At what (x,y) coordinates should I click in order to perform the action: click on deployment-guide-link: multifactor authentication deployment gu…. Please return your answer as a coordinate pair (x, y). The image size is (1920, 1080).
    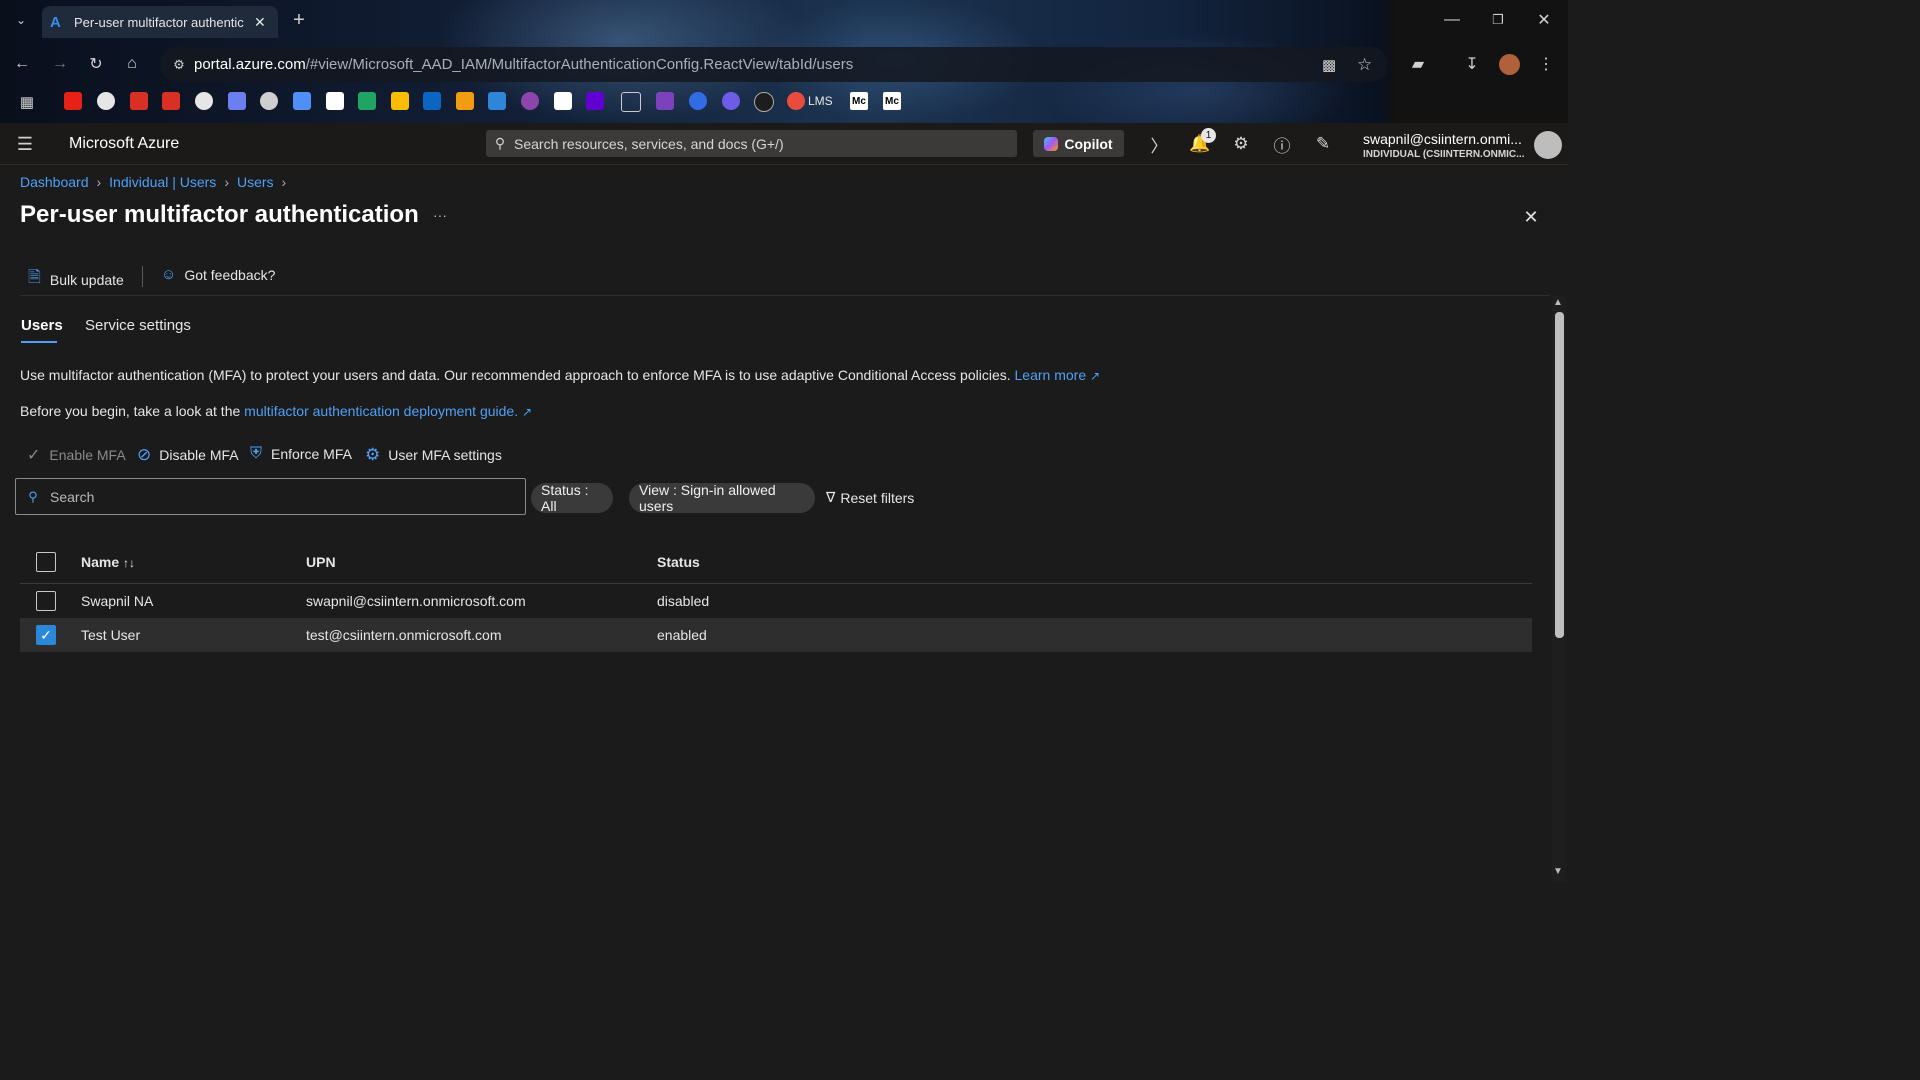
    Looking at the image, I should click on (381, 411).